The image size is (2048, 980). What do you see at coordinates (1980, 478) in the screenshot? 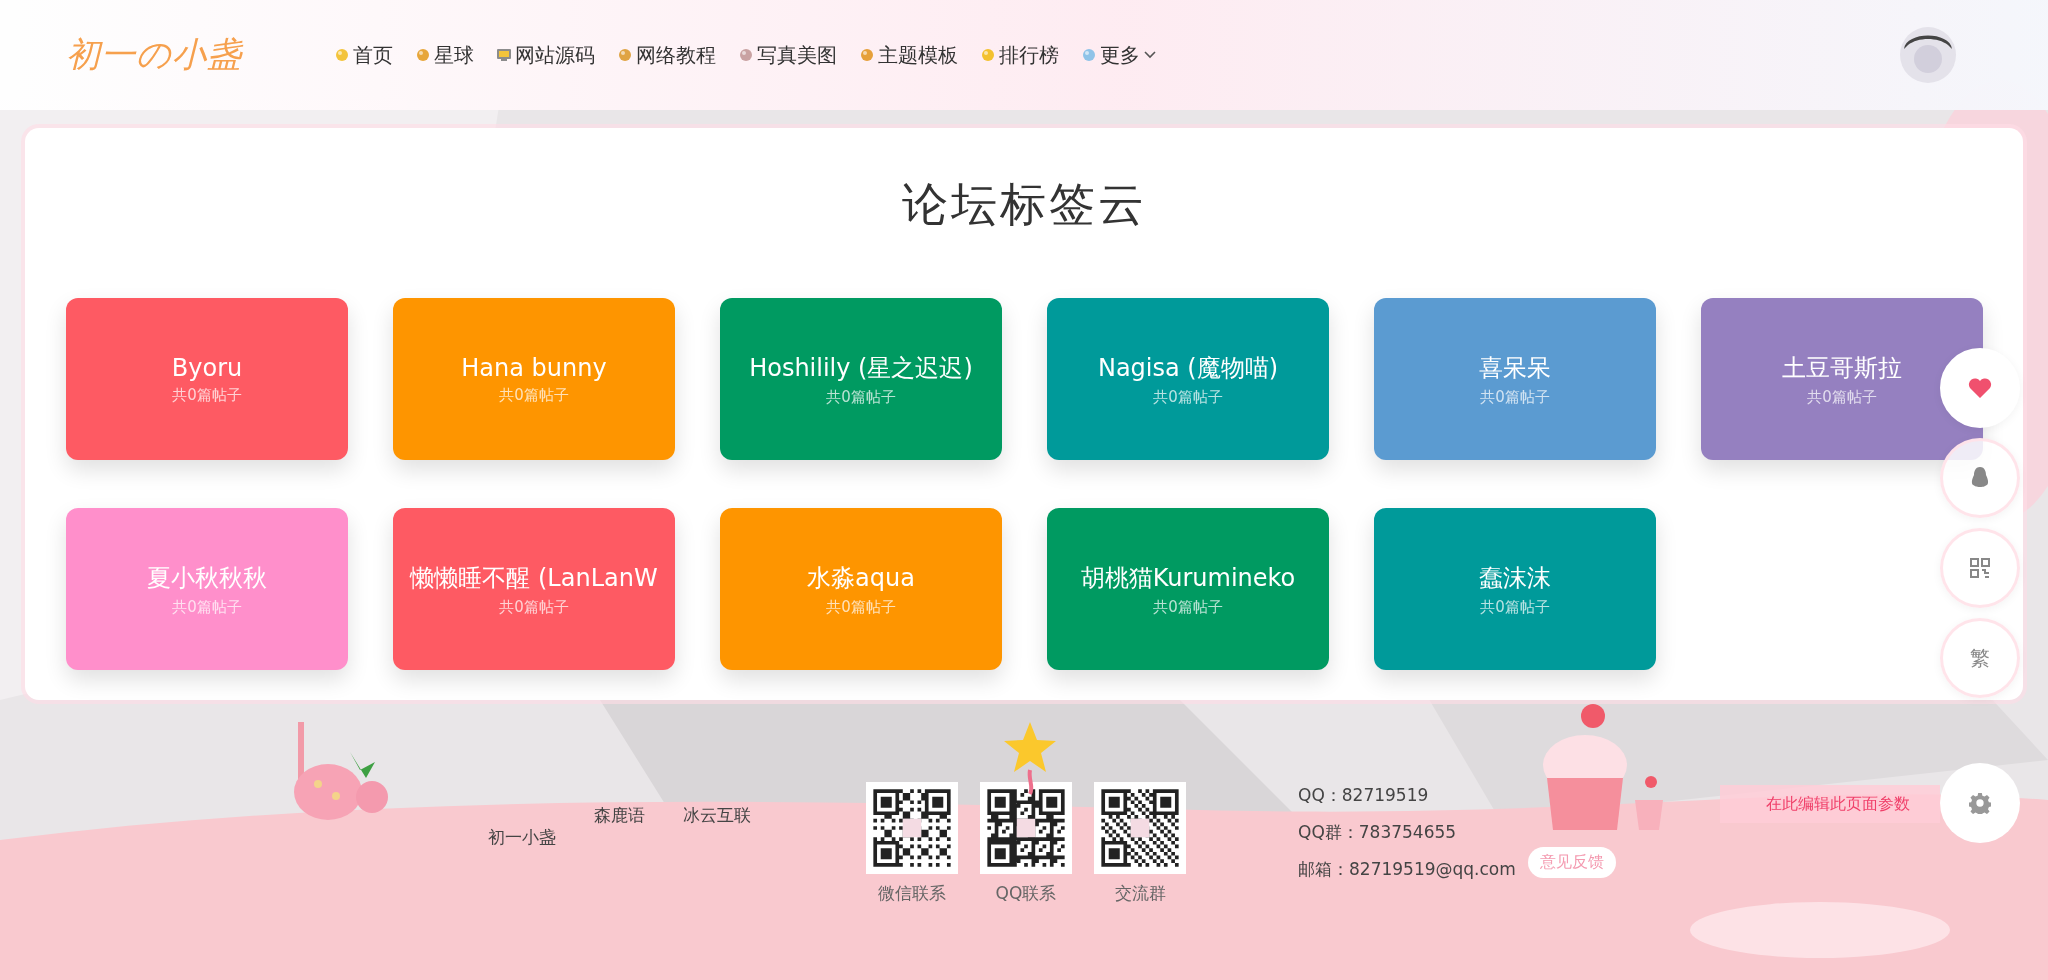
I see `penguin-icon` at bounding box center [1980, 478].